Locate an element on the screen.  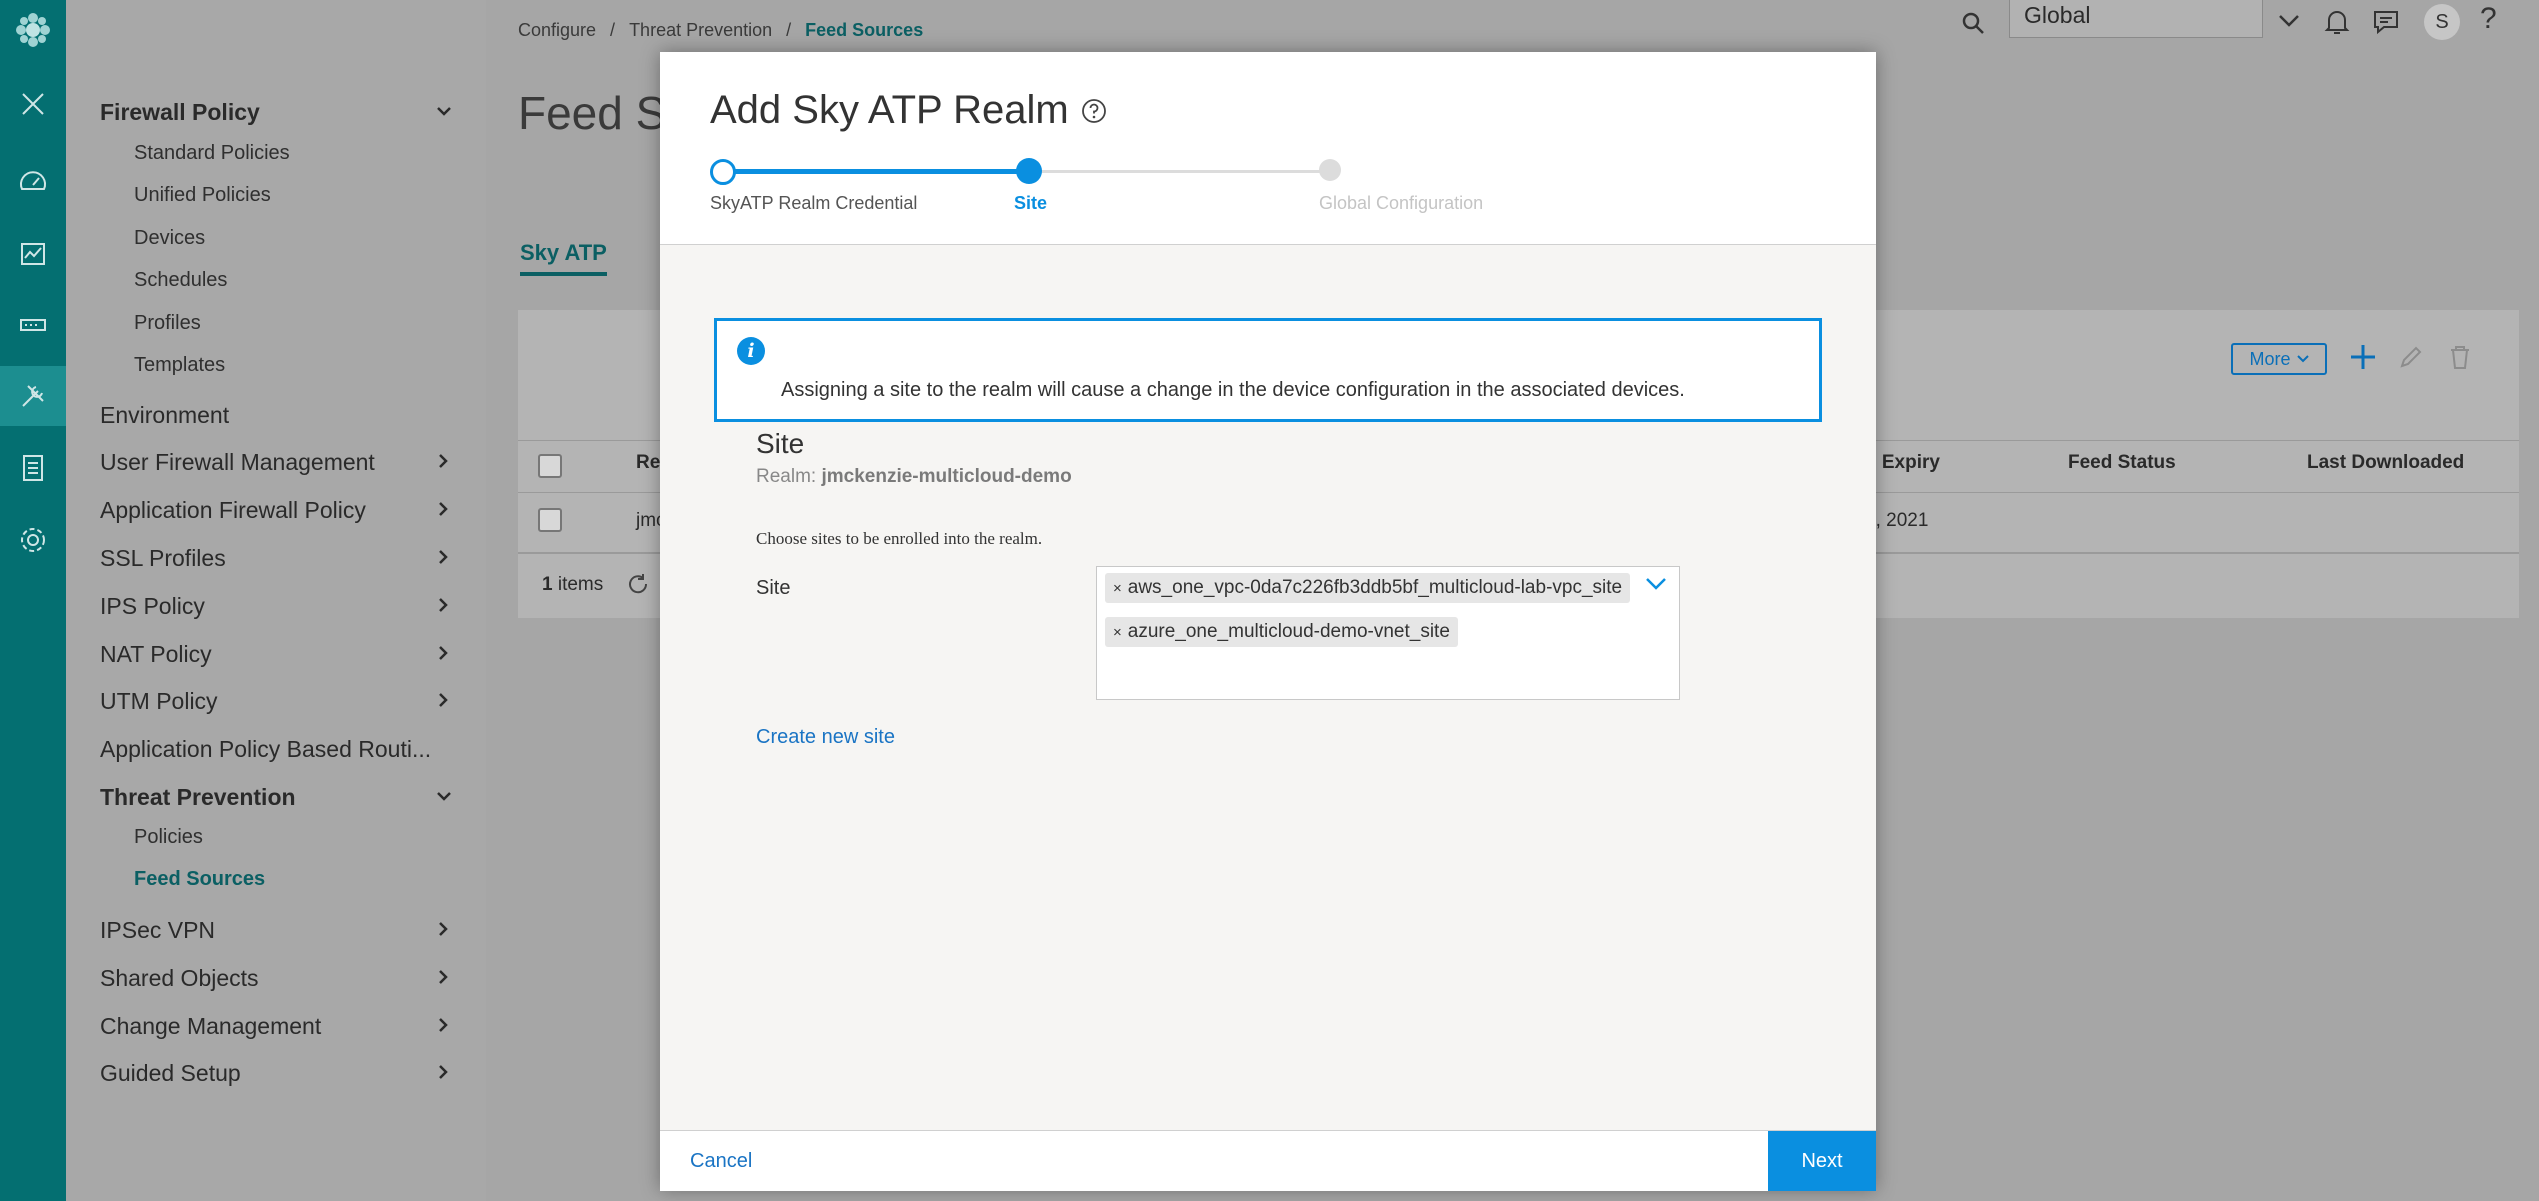
nav-ips-policy: IPS Policy is located at coordinates (152, 606).